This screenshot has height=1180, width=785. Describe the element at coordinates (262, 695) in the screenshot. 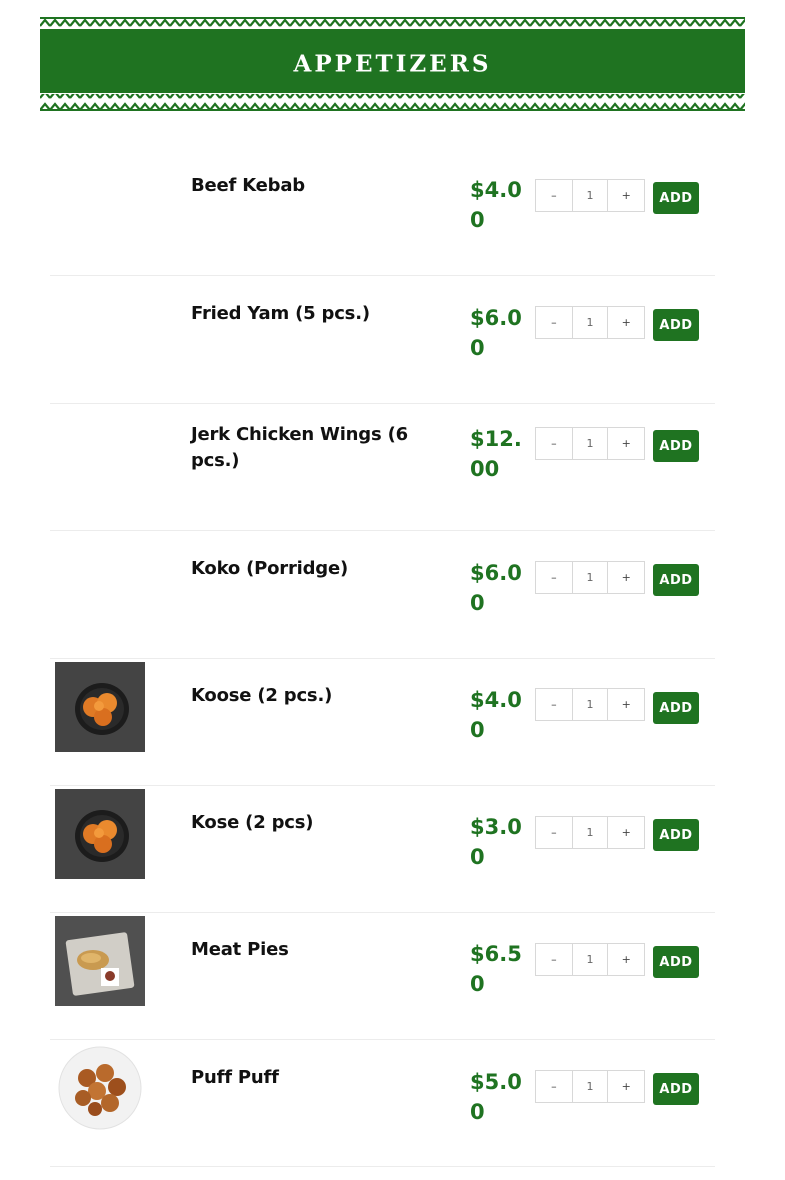

I see `item-name: Koose (2 pcs.)` at that location.